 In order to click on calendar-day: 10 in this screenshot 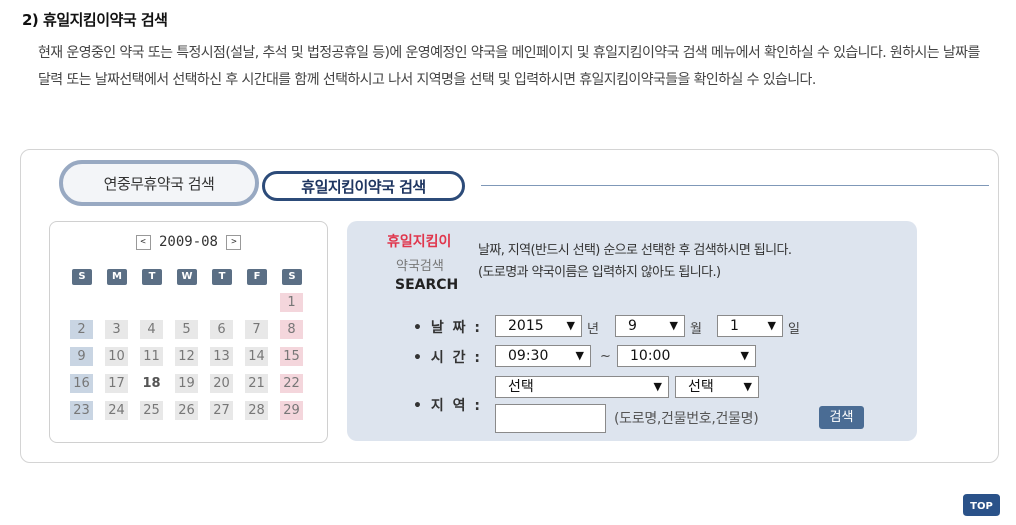, I will do `click(116, 356)`.